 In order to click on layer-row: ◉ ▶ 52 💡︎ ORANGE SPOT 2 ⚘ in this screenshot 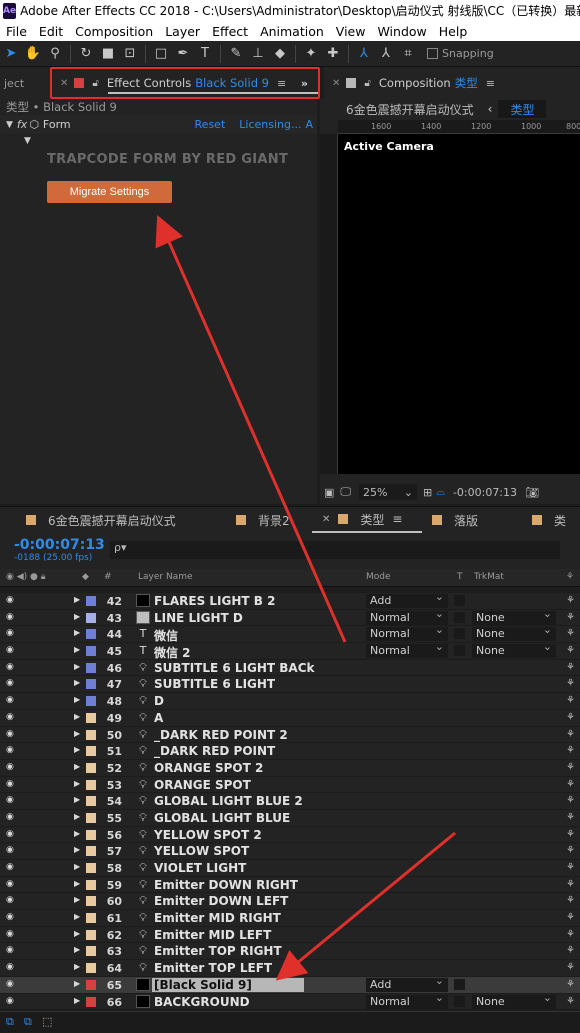, I will do `click(290, 768)`.